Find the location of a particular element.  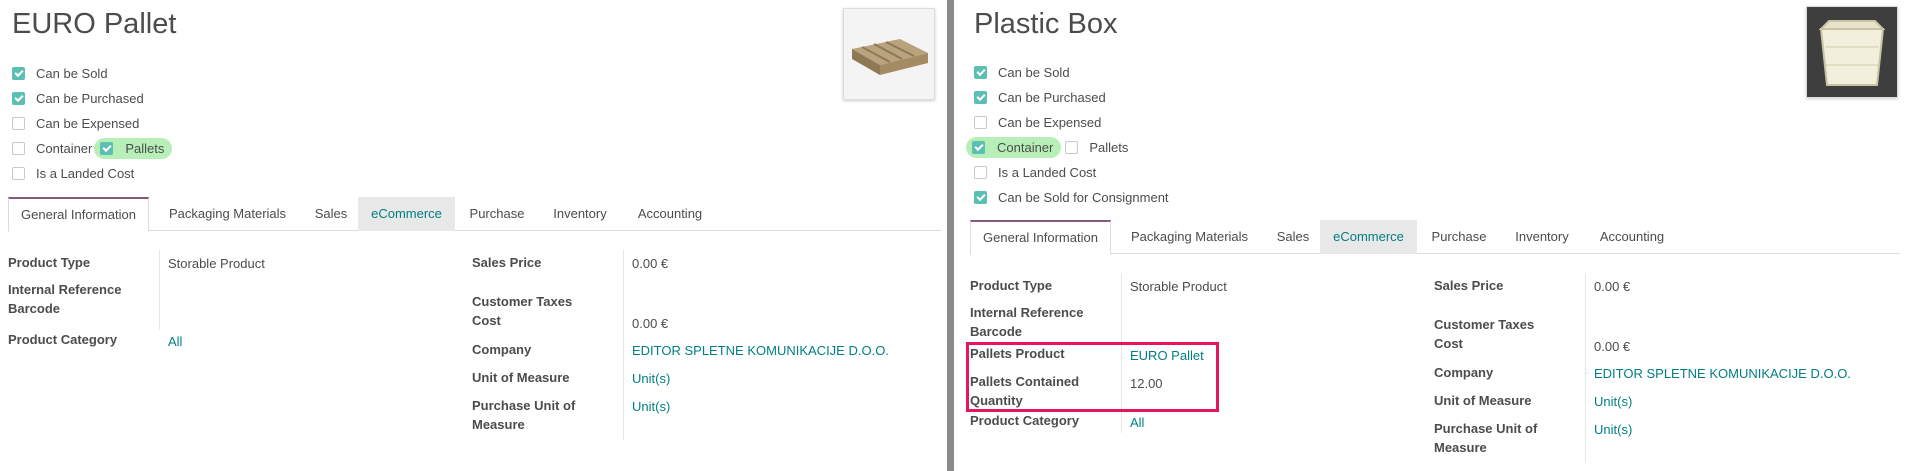

container-highlight: Container is located at coordinates (1014, 147).